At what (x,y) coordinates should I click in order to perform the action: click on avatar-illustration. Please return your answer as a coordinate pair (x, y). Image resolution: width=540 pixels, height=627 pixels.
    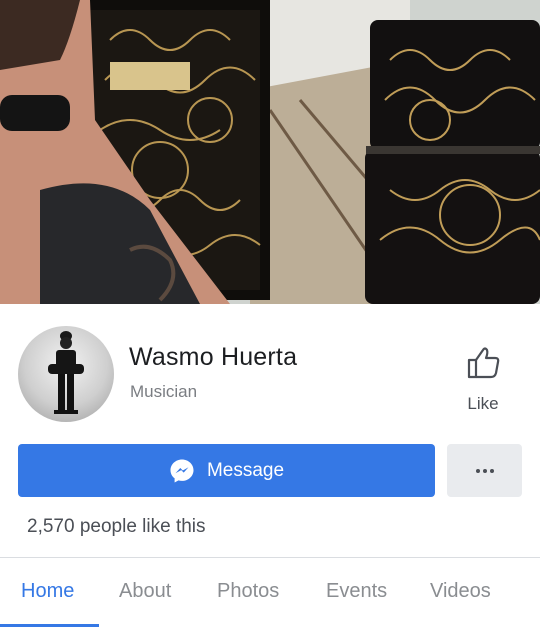
    Looking at the image, I should click on (66, 372).